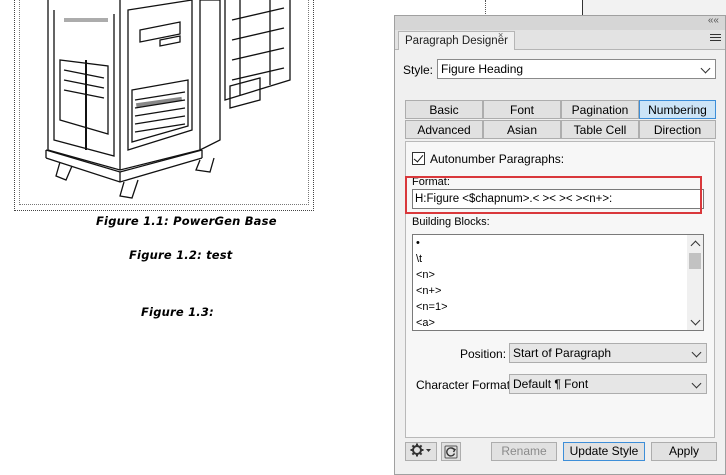 Image resolution: width=726 pixels, height=475 pixels. What do you see at coordinates (522, 129) in the screenshot?
I see `tab-asian: Asian` at bounding box center [522, 129].